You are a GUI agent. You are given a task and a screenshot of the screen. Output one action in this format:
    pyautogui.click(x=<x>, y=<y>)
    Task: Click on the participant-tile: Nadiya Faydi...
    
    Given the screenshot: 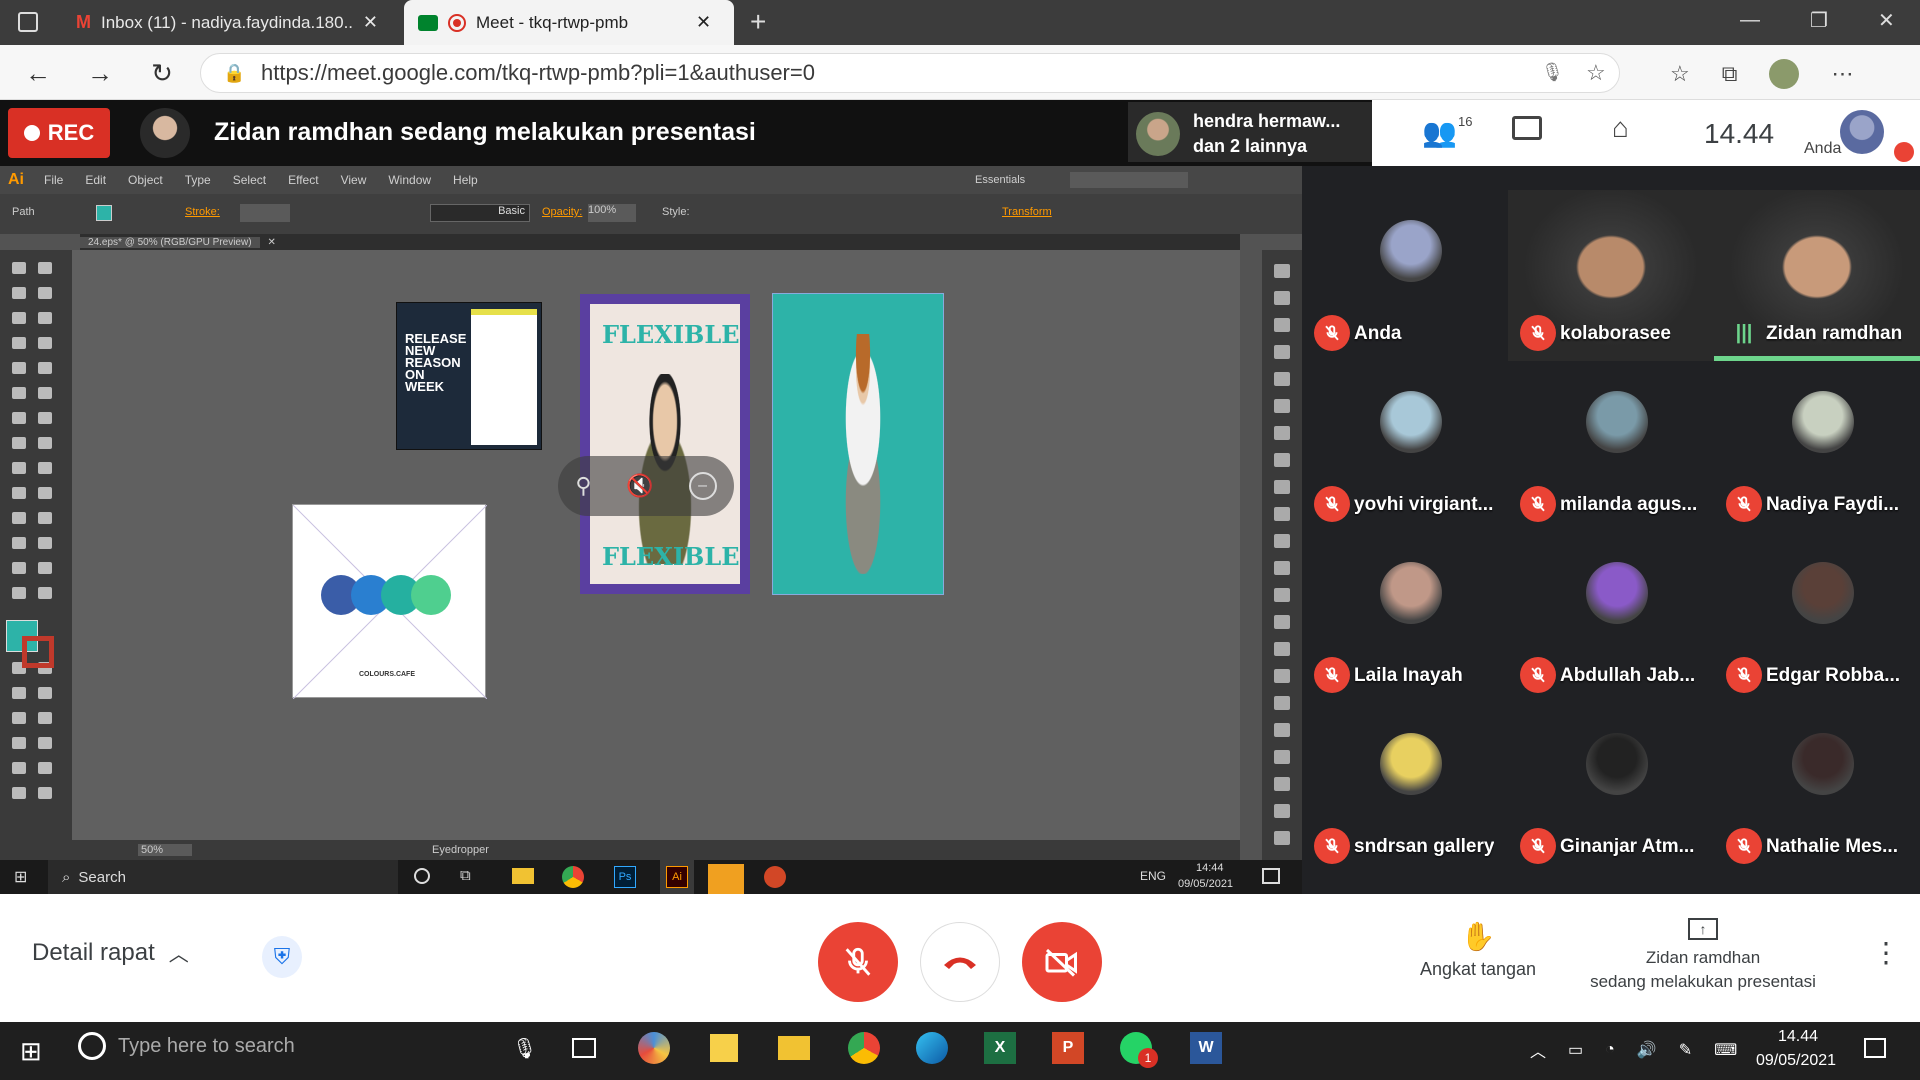 What is the action you would take?
    pyautogui.click(x=1817, y=446)
    